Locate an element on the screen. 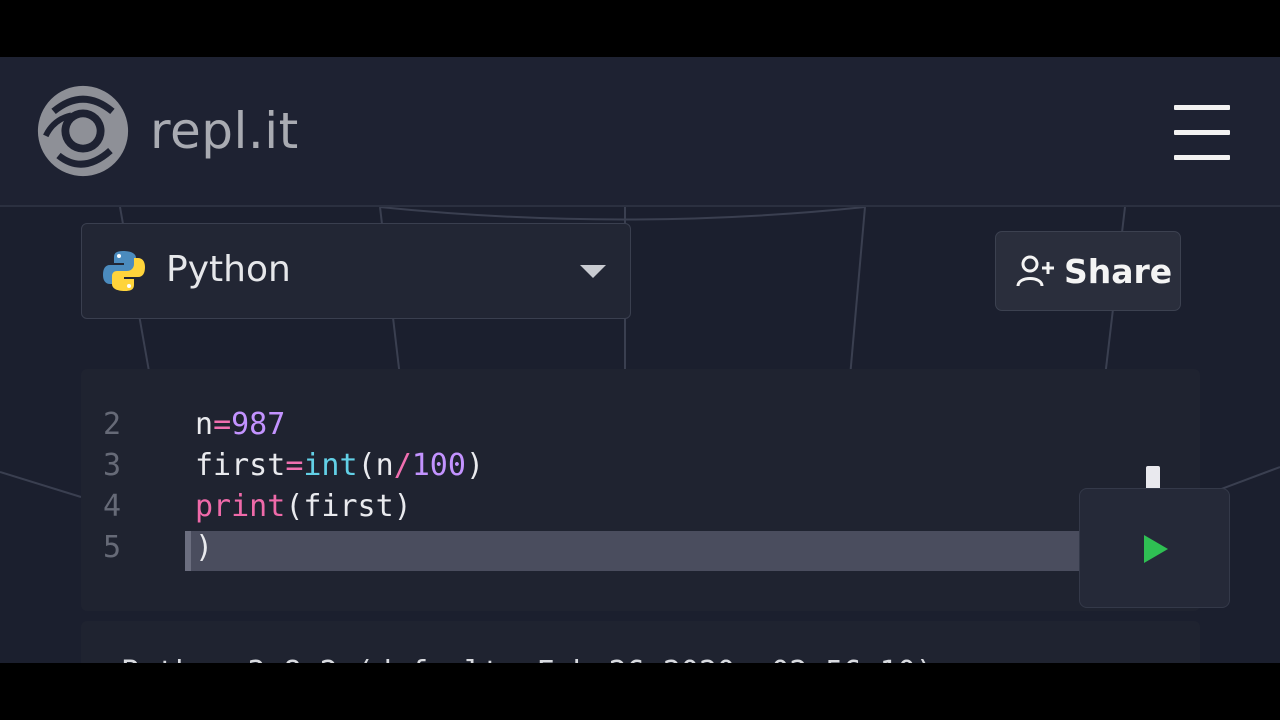 Image resolution: width=1280 pixels, height=720 pixels. caret-down-icon is located at coordinates (593, 271).